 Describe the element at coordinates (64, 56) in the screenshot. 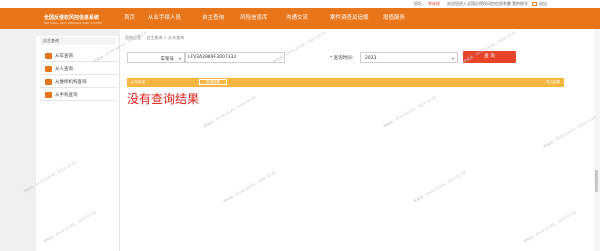

I see `sidebar-item-label: 从车查询` at that location.